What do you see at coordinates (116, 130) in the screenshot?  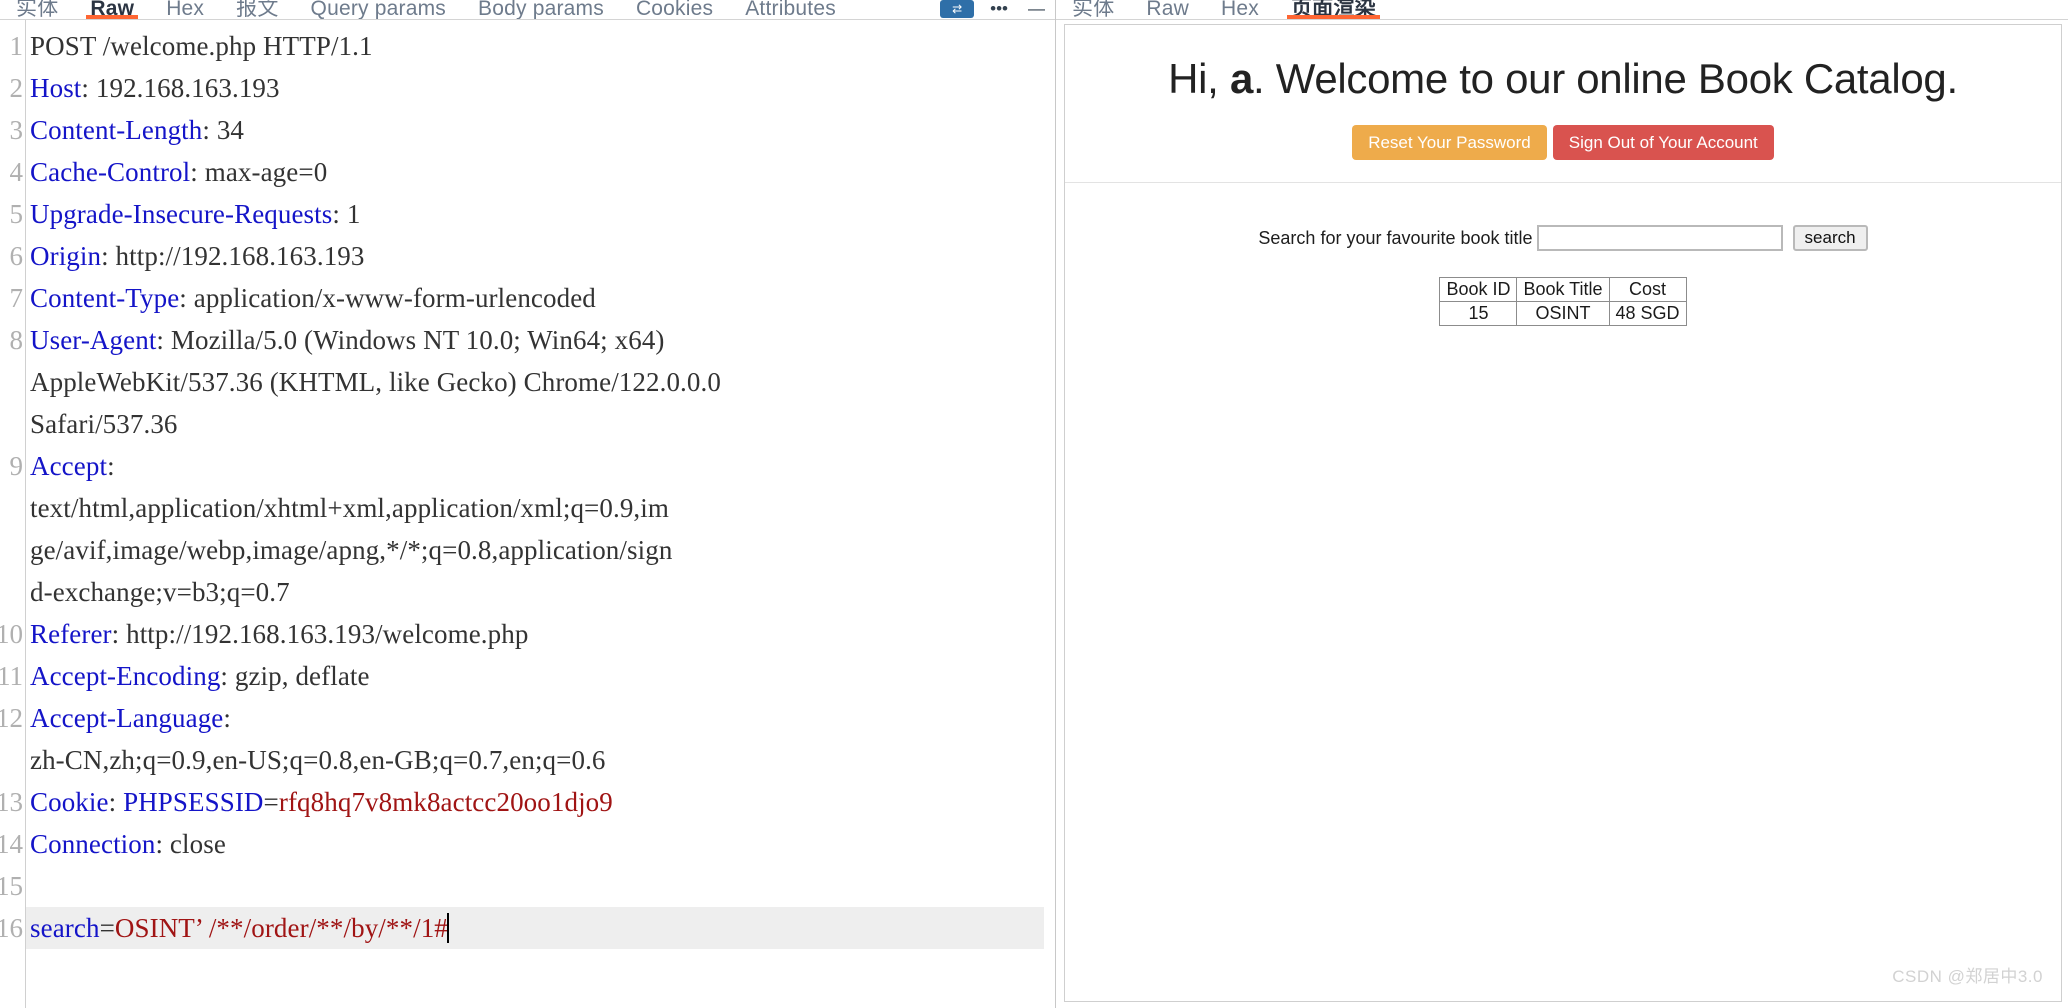 I see `request-token: Content-Length` at bounding box center [116, 130].